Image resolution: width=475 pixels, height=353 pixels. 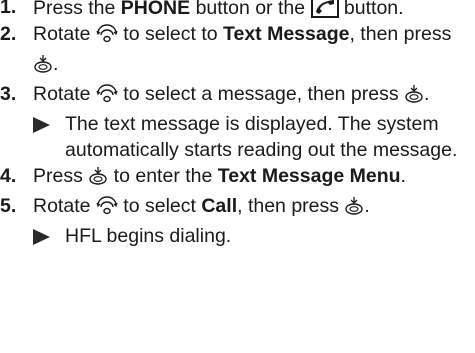 I want to click on step-5-result: HFL begins dialing., so click(x=254, y=236).